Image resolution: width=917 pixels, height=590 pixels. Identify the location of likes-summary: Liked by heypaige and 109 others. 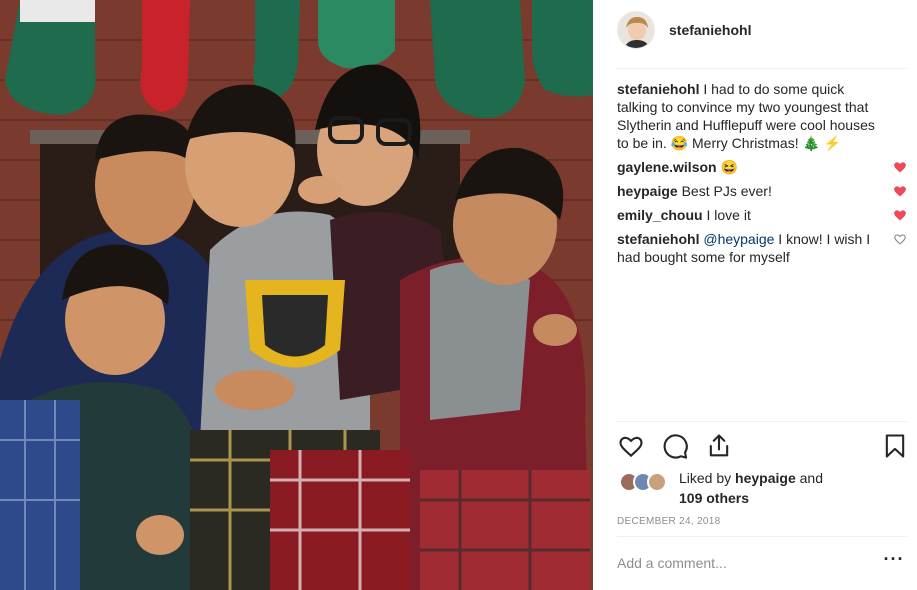
(762, 488).